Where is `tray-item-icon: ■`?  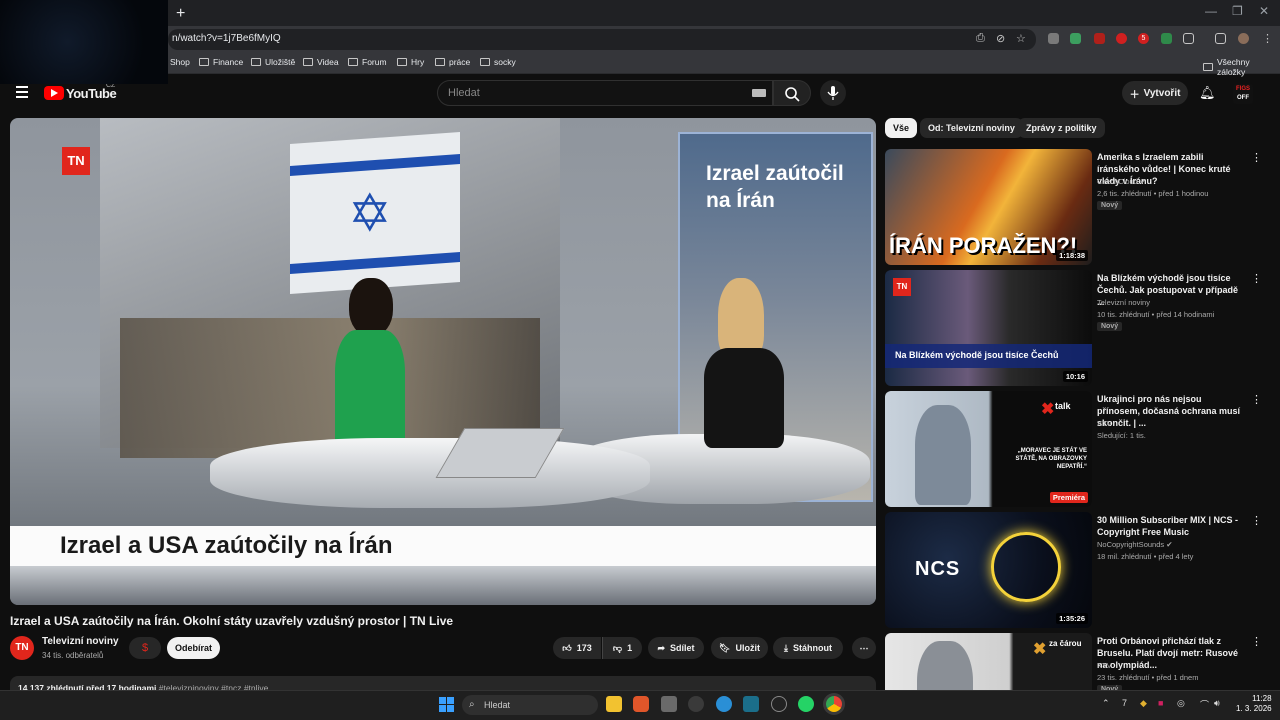
tray-item-icon: ■ is located at coordinates (1160, 703).